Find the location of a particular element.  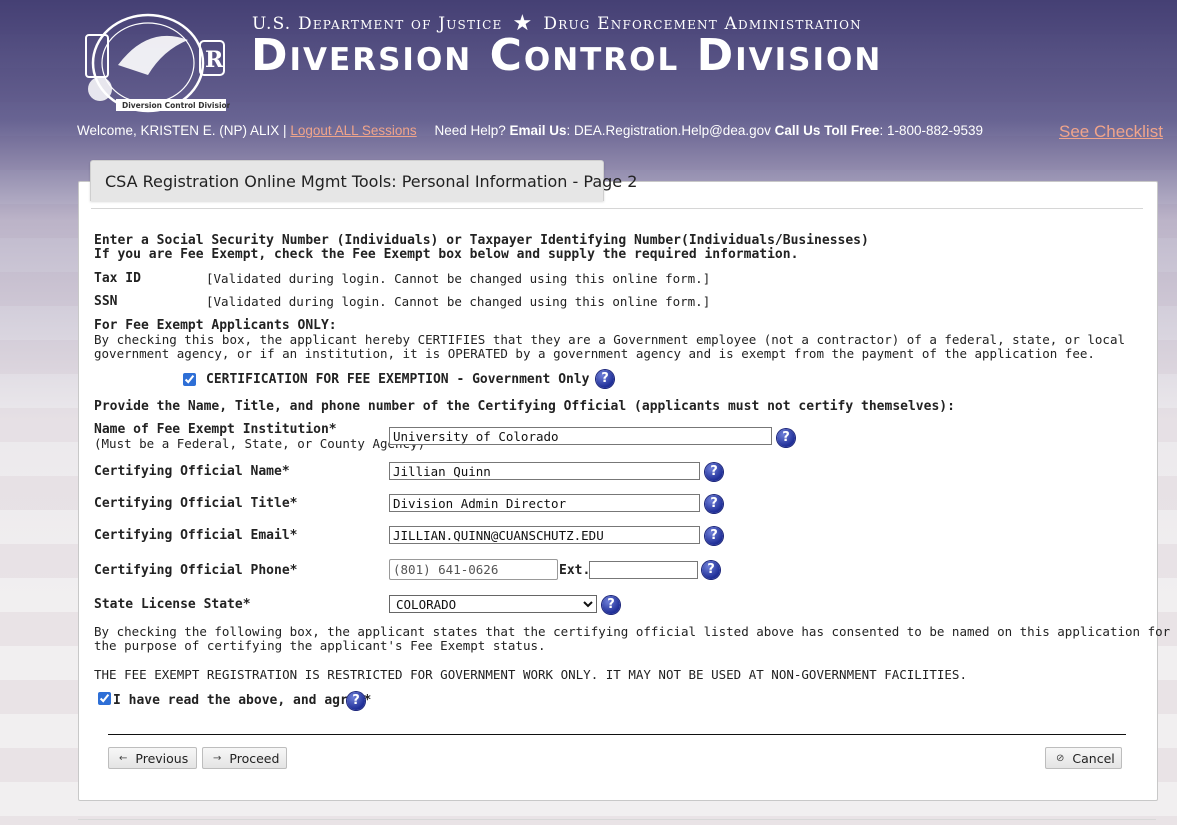

official-title-input is located at coordinates (544, 503).